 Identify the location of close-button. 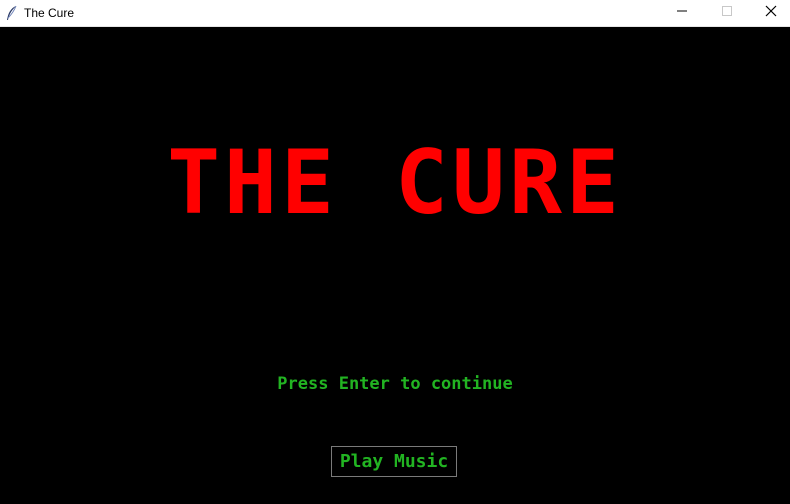
(769, 13).